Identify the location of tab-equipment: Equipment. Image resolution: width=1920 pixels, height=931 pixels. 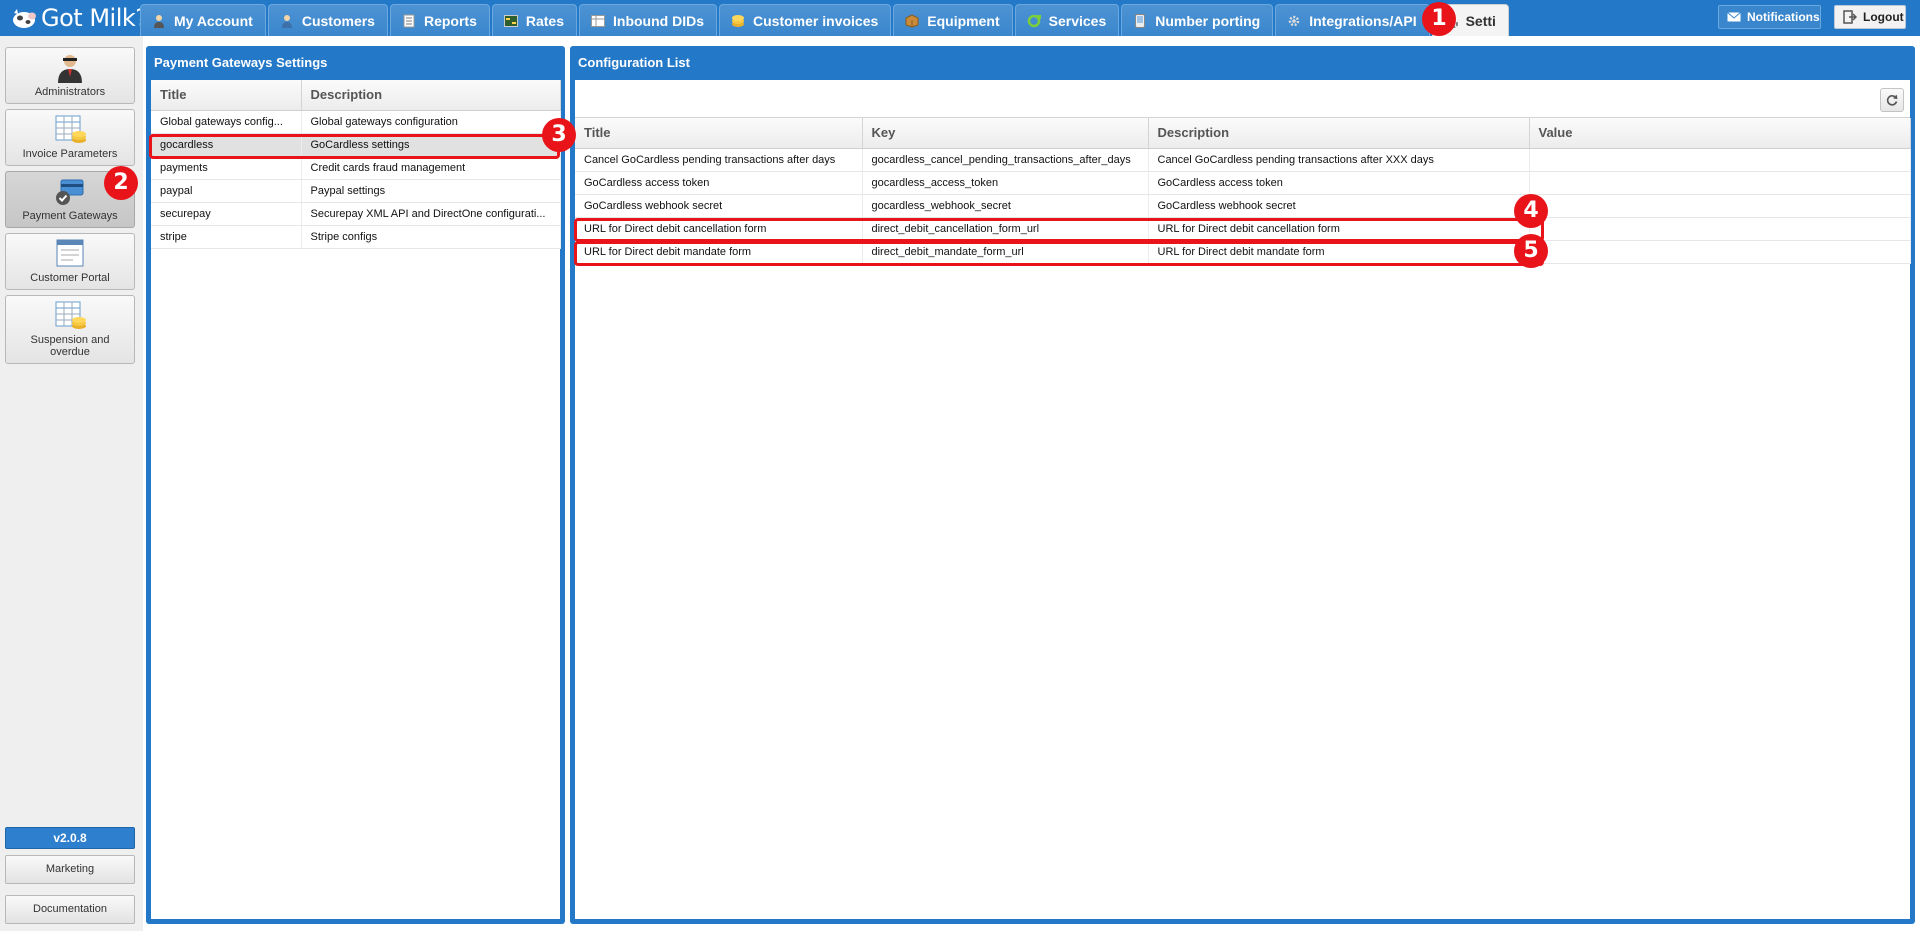
(953, 20).